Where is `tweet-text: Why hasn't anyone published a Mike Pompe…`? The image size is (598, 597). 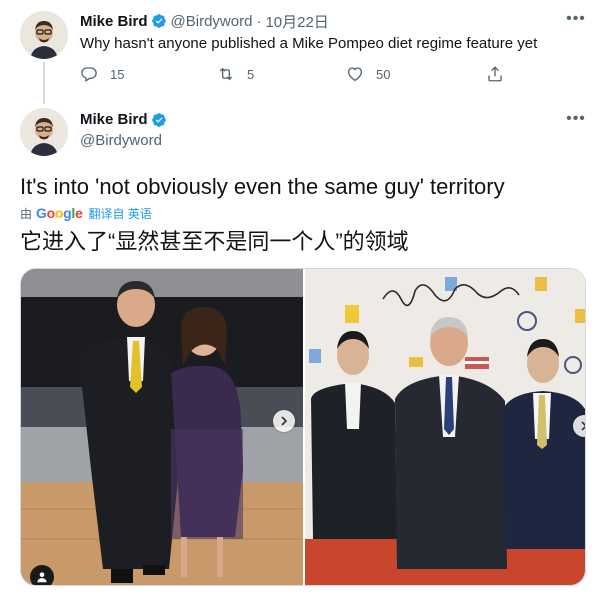 tweet-text: Why hasn't anyone published a Mike Pompe… is located at coordinates (309, 43).